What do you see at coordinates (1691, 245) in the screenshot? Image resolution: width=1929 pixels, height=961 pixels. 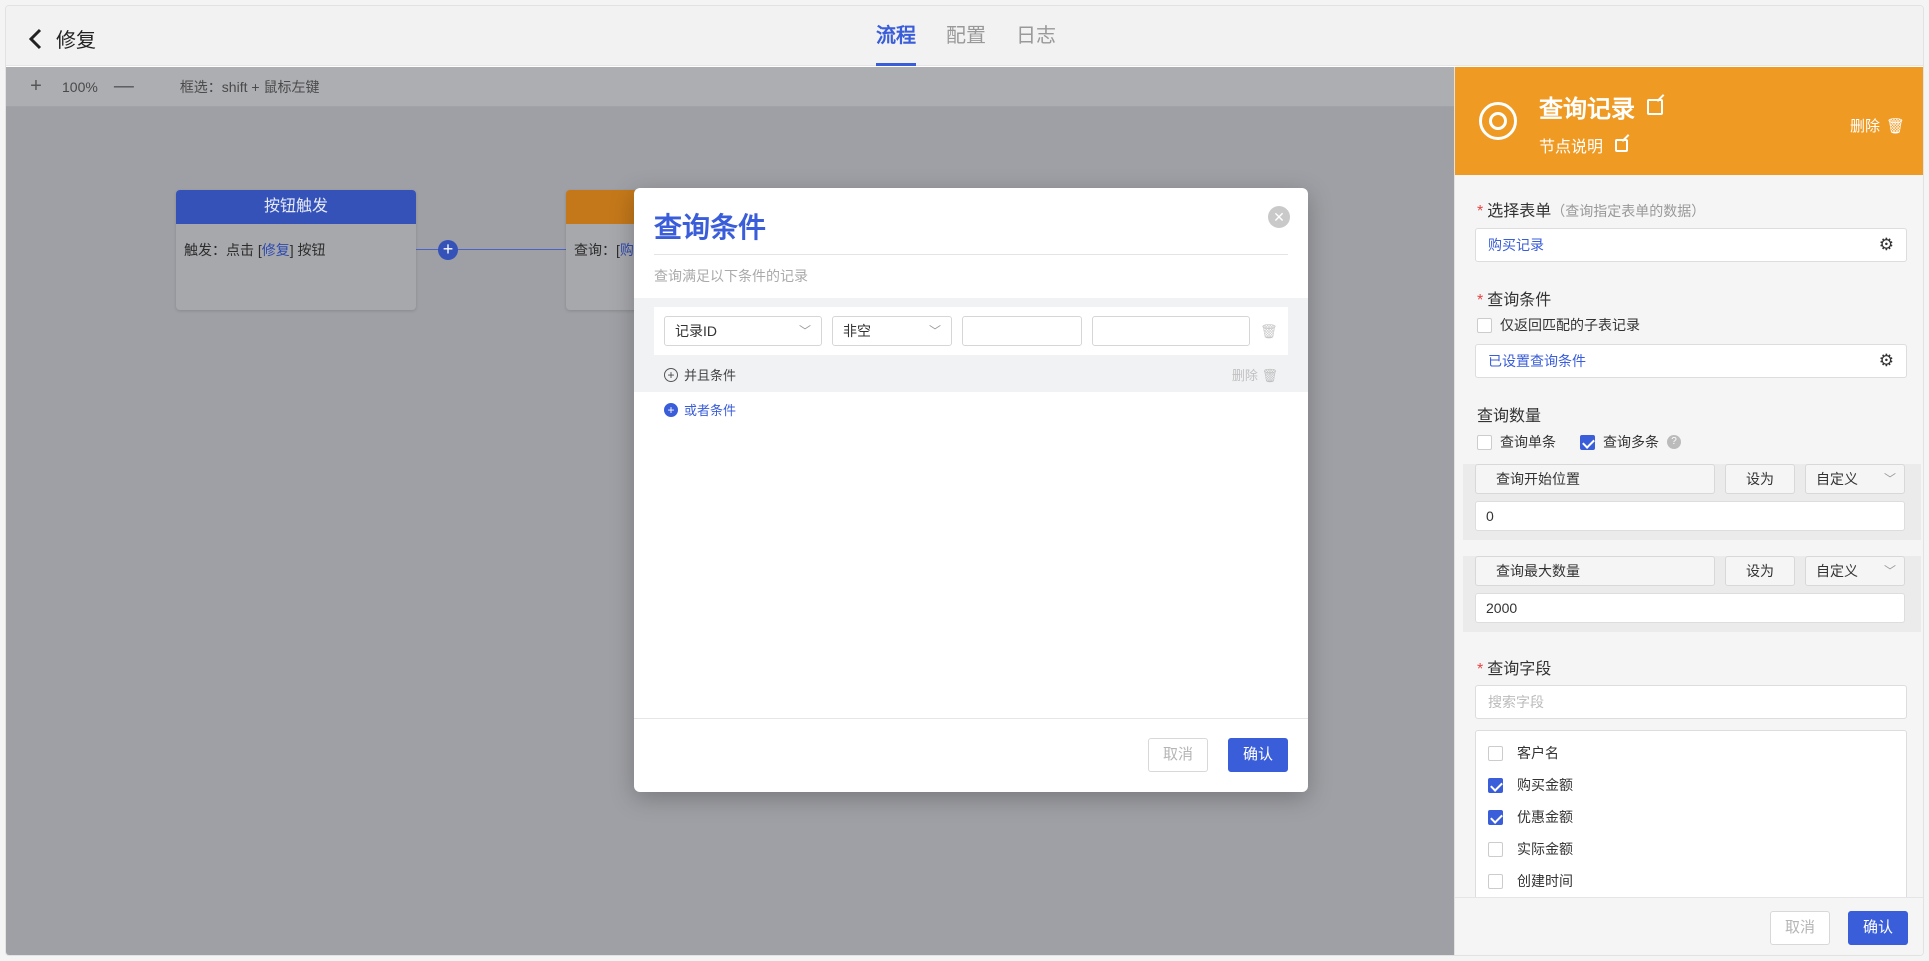 I see `form-select: 购买记录 ⚙` at bounding box center [1691, 245].